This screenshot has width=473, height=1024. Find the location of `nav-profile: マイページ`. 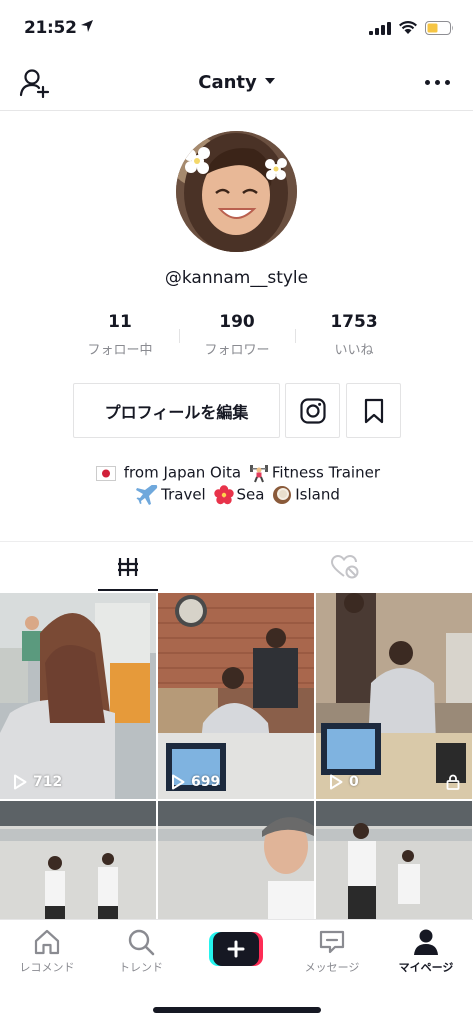

nav-profile: マイページ is located at coordinates (426, 947).